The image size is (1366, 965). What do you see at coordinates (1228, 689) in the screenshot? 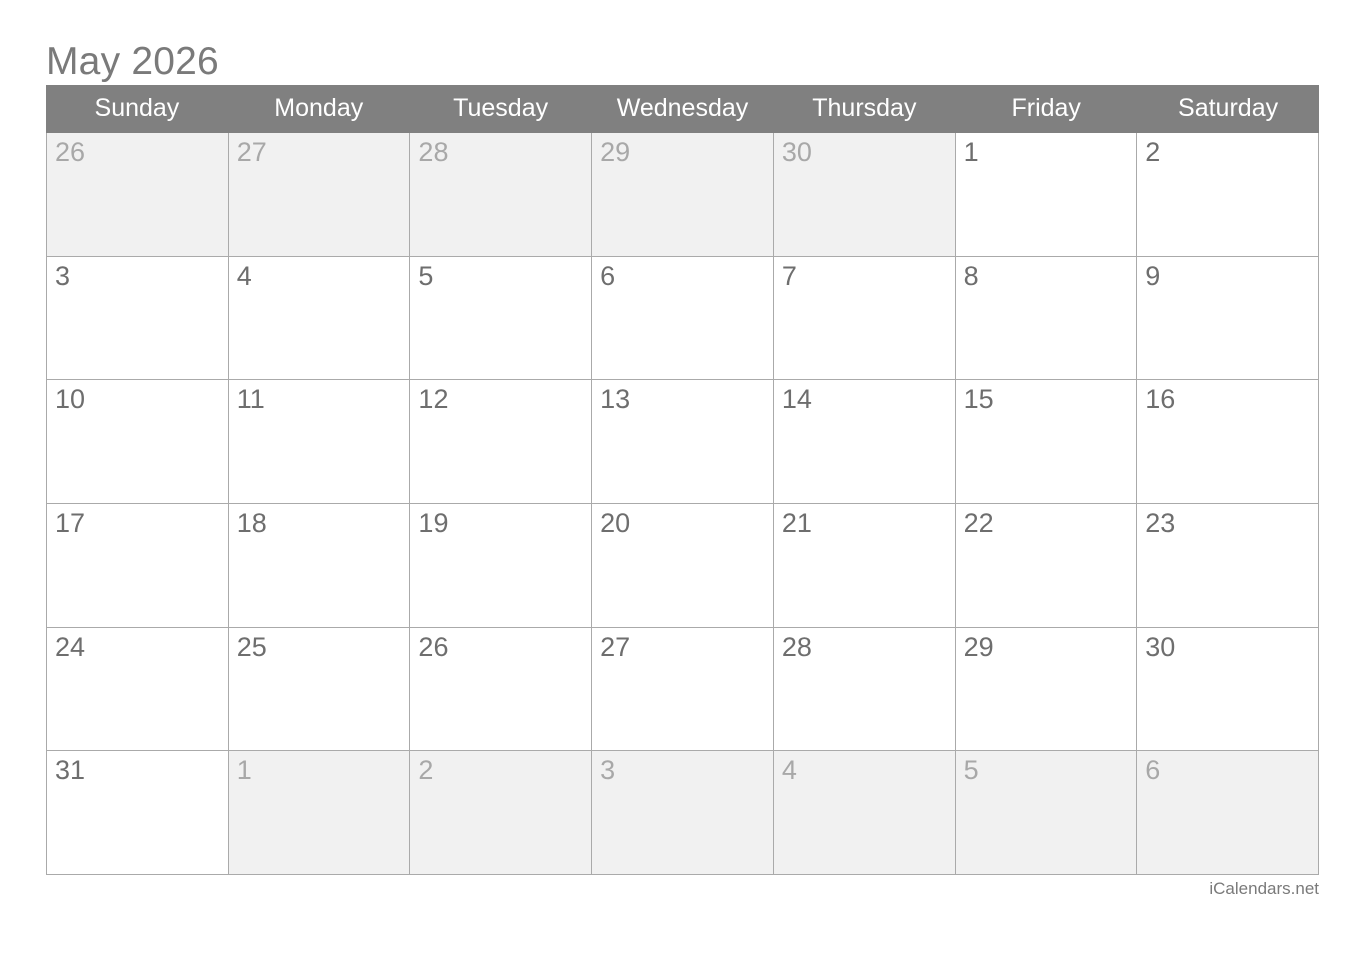
I see `day-cell: 30` at bounding box center [1228, 689].